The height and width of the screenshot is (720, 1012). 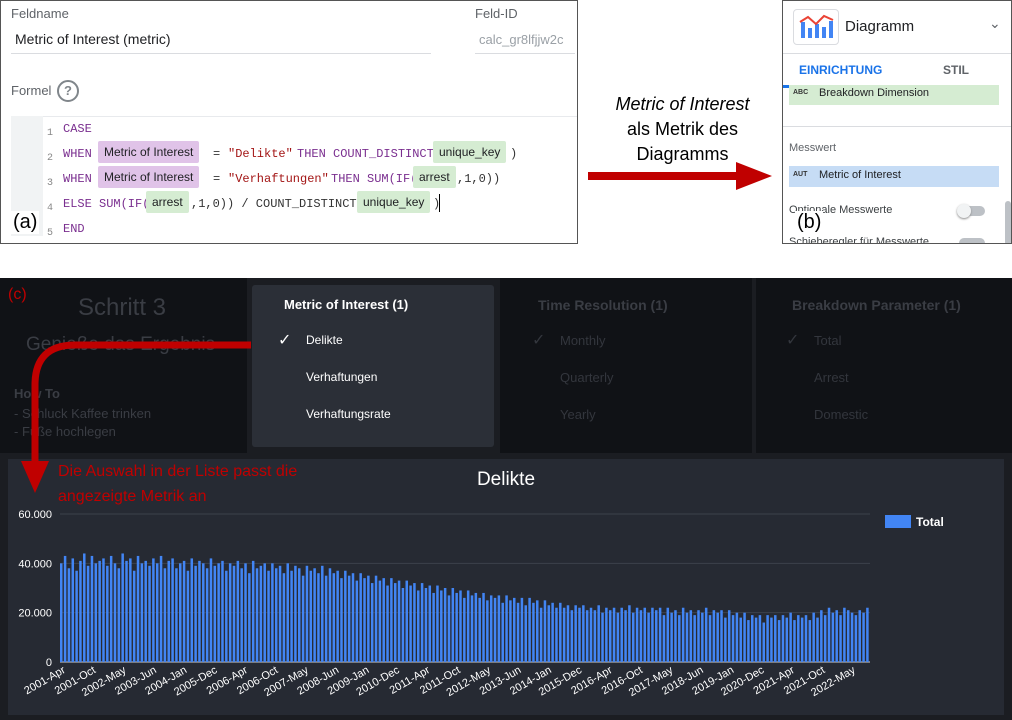 I want to click on text-cursor, so click(x=439, y=203).